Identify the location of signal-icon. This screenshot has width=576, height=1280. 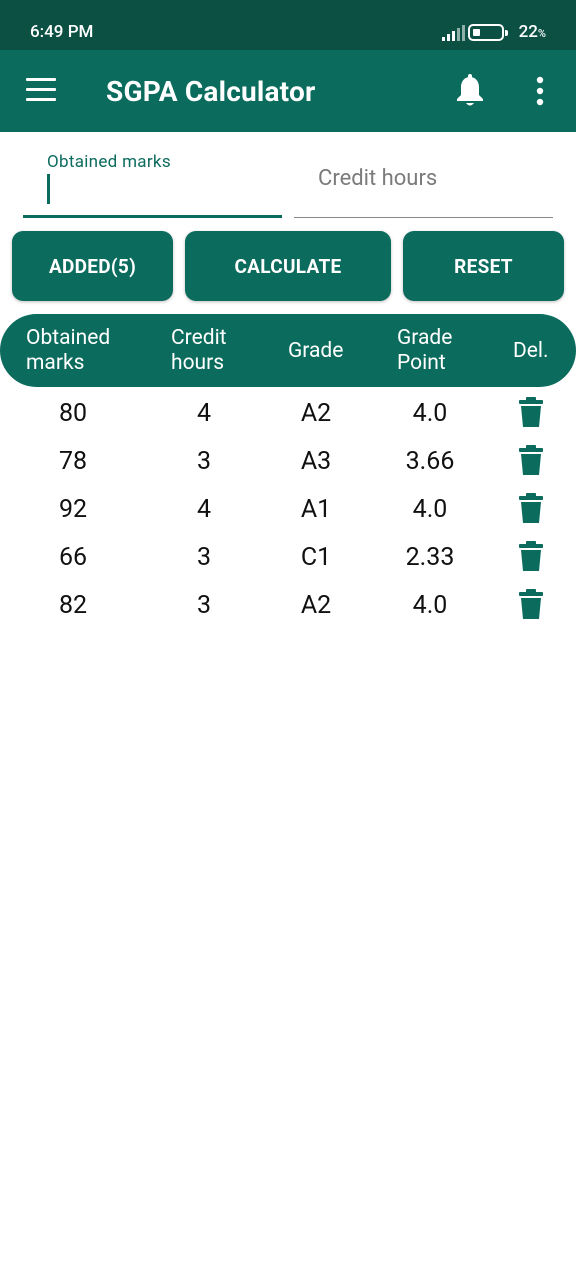
(453, 33).